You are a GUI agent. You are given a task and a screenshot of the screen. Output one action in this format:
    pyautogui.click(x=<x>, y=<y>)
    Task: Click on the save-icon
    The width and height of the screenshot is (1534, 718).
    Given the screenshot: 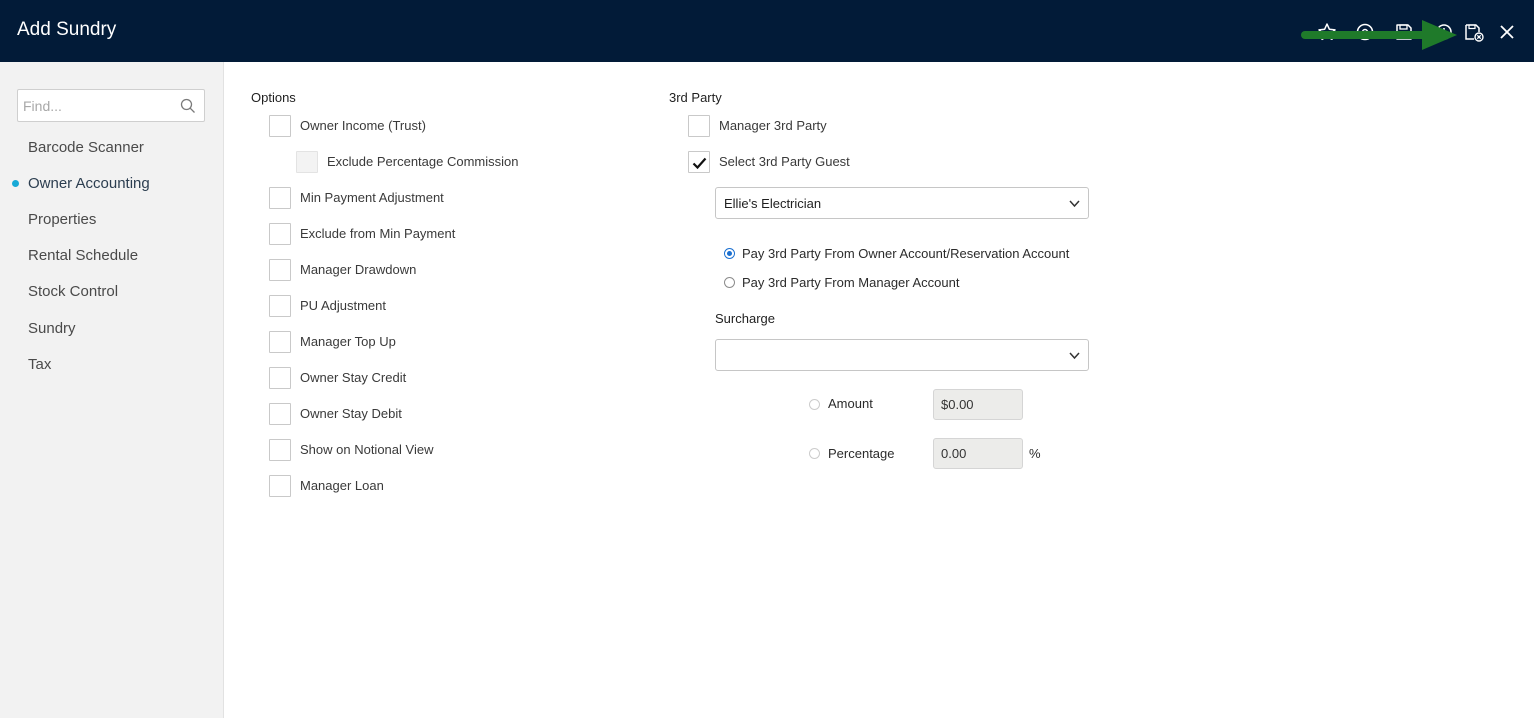 What is the action you would take?
    pyautogui.click(x=1404, y=32)
    